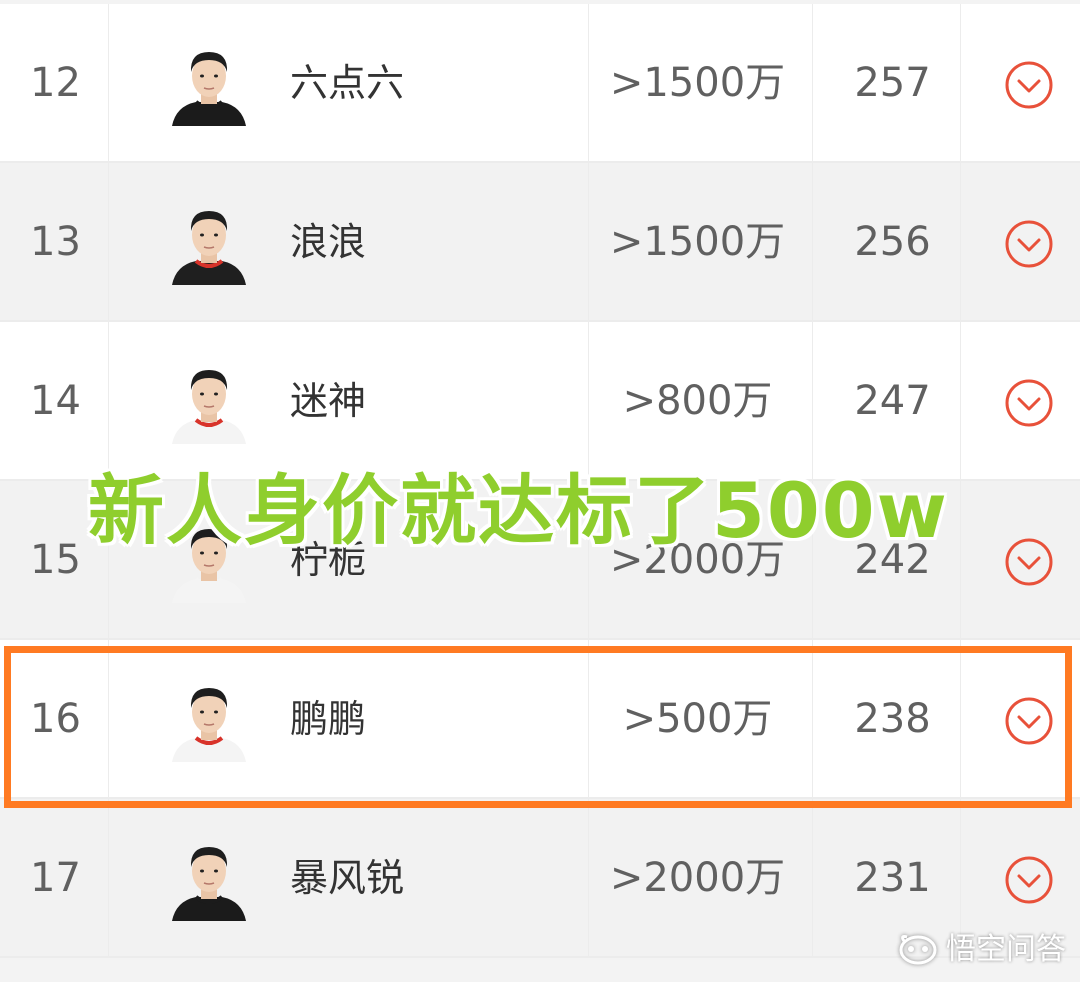 Image resolution: width=1080 pixels, height=982 pixels. I want to click on rank-number: 17, so click(55, 878).